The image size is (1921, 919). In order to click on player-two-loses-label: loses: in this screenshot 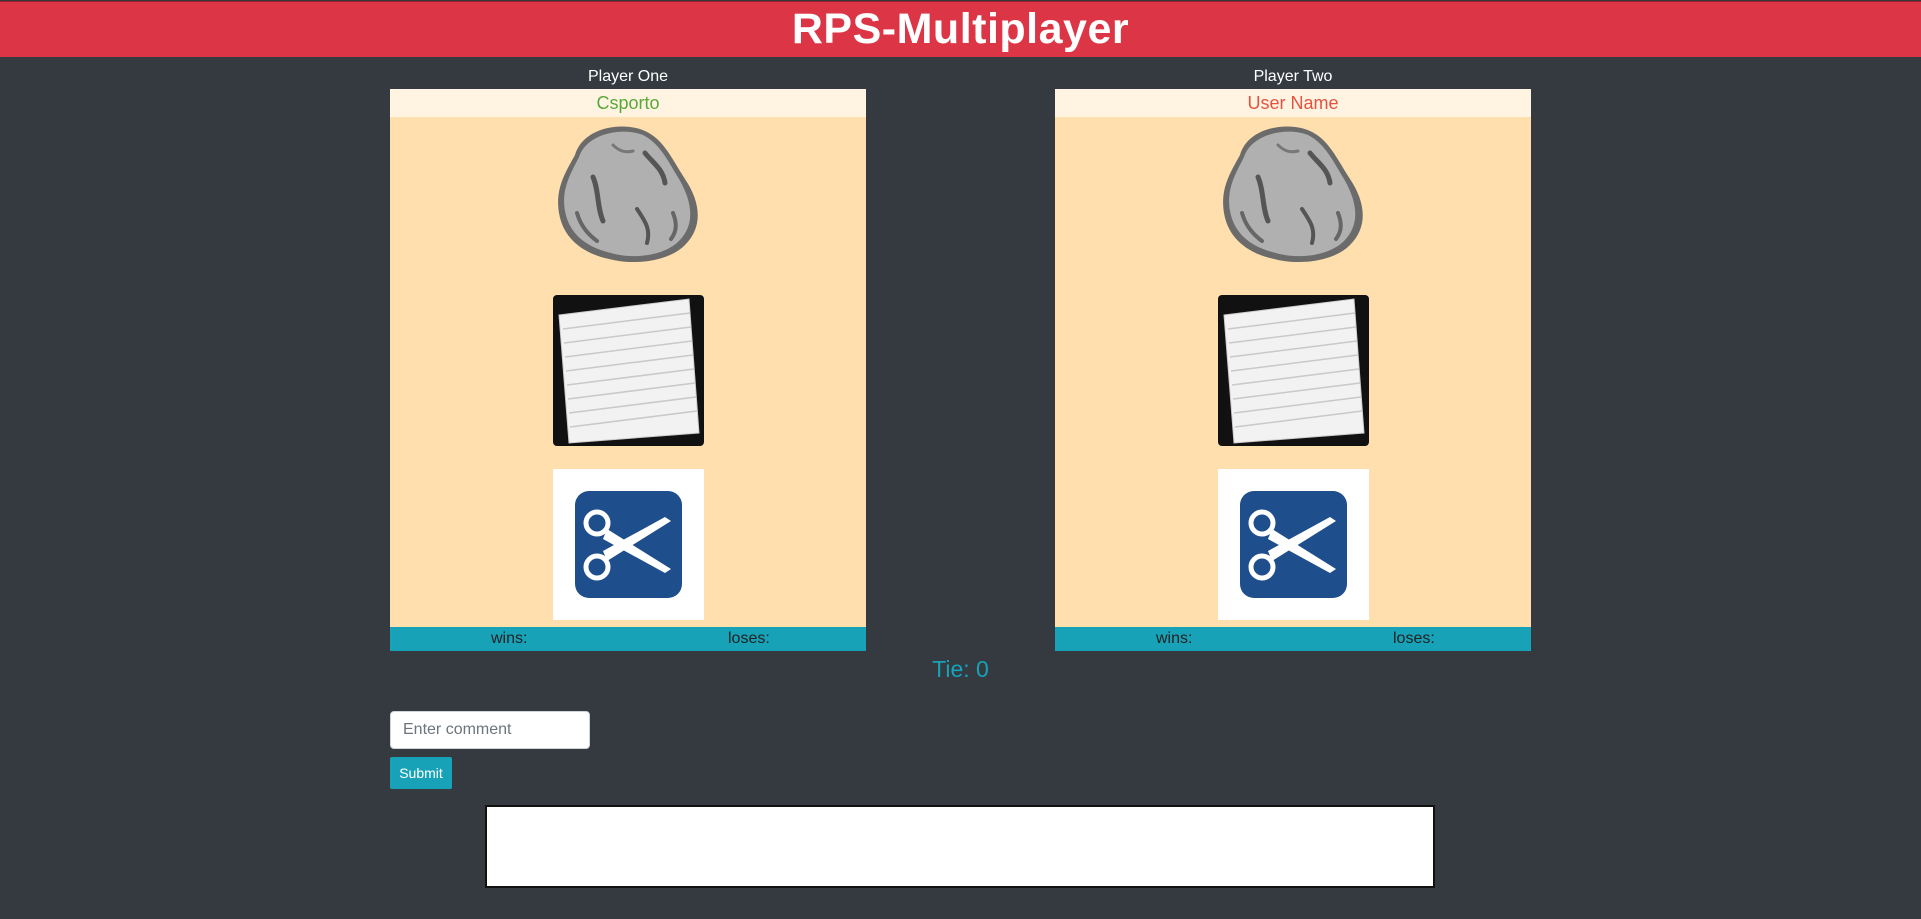, I will do `click(1414, 638)`.